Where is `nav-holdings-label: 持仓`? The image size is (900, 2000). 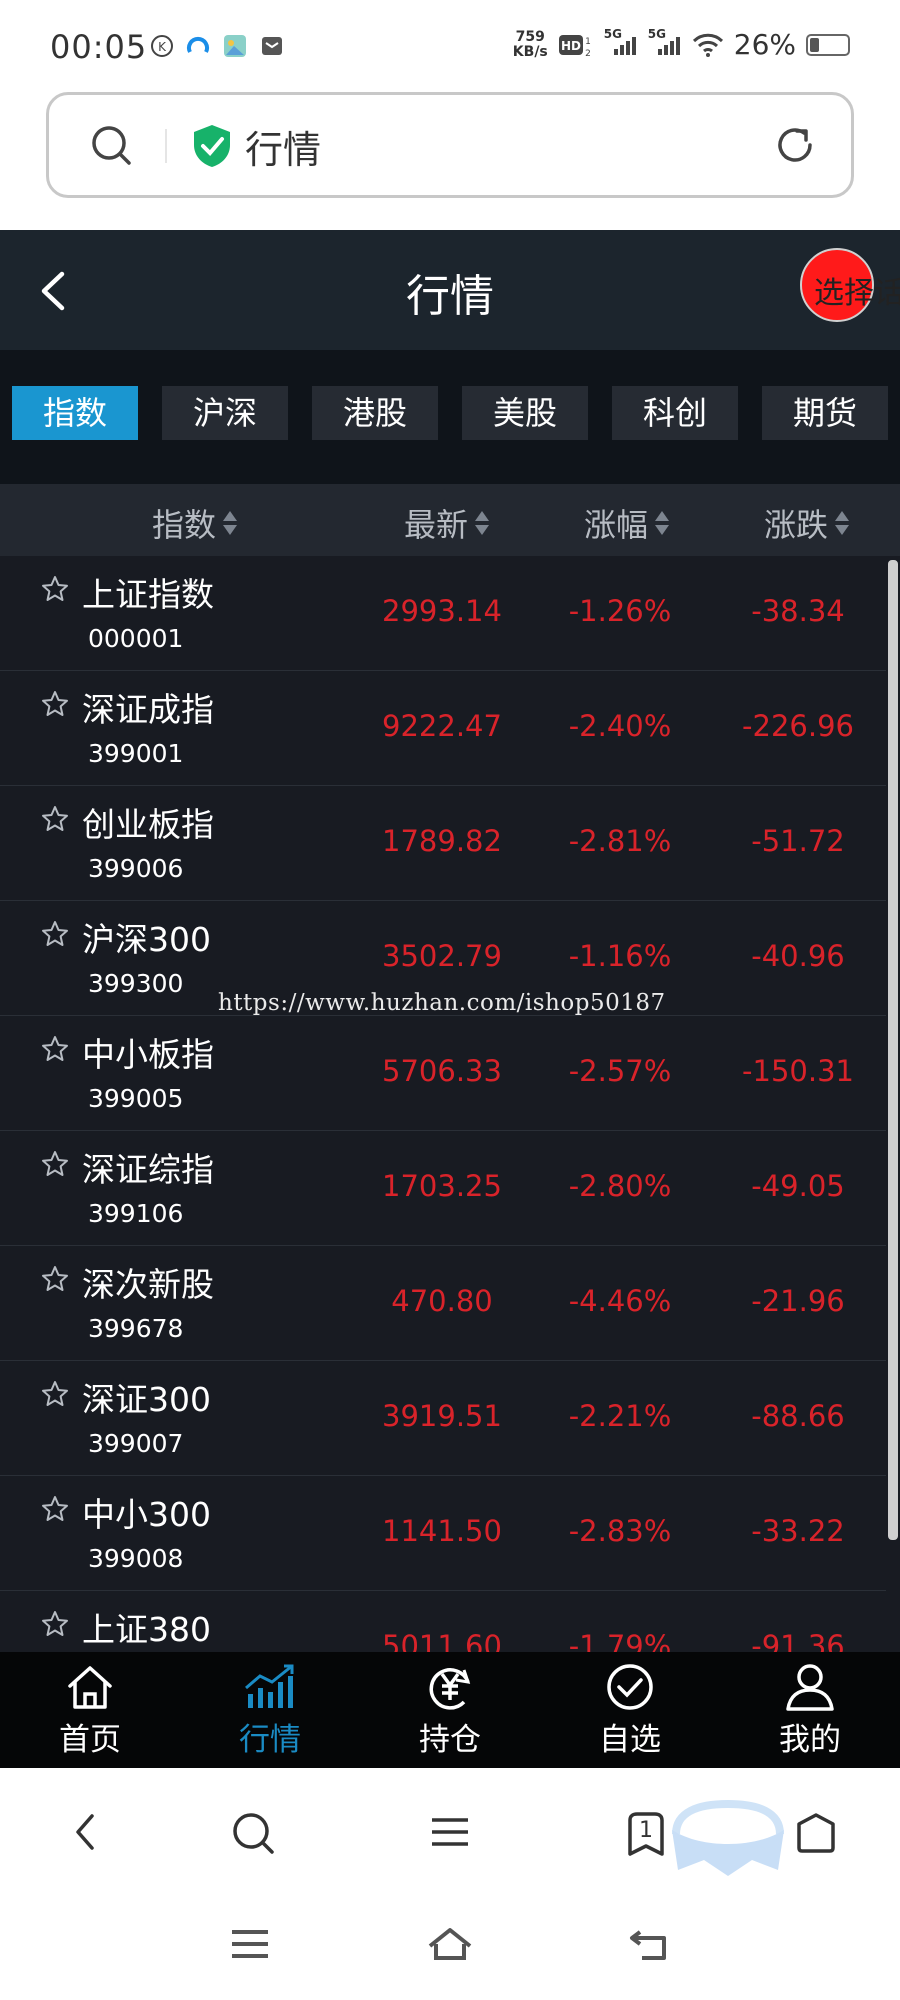
nav-holdings-label: 持仓 is located at coordinates (450, 1740).